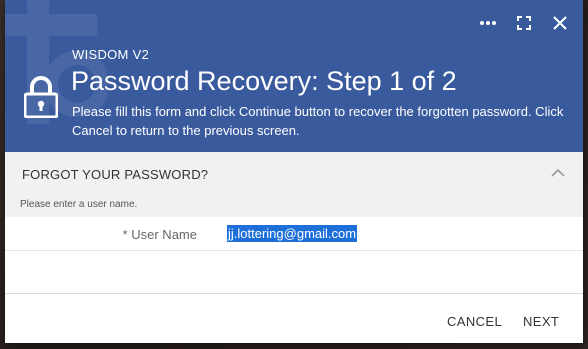 This screenshot has width=588, height=349. I want to click on app-name: WISDOM V2, so click(111, 54).